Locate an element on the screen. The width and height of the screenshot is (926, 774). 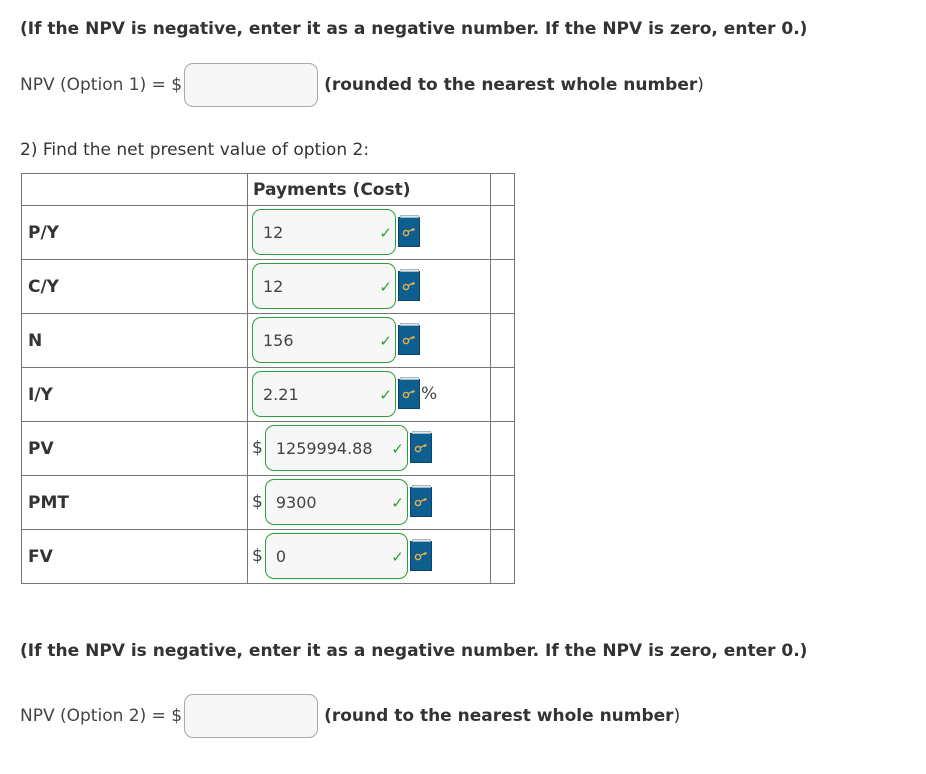
py-input: 12 ✓ is located at coordinates (324, 232).